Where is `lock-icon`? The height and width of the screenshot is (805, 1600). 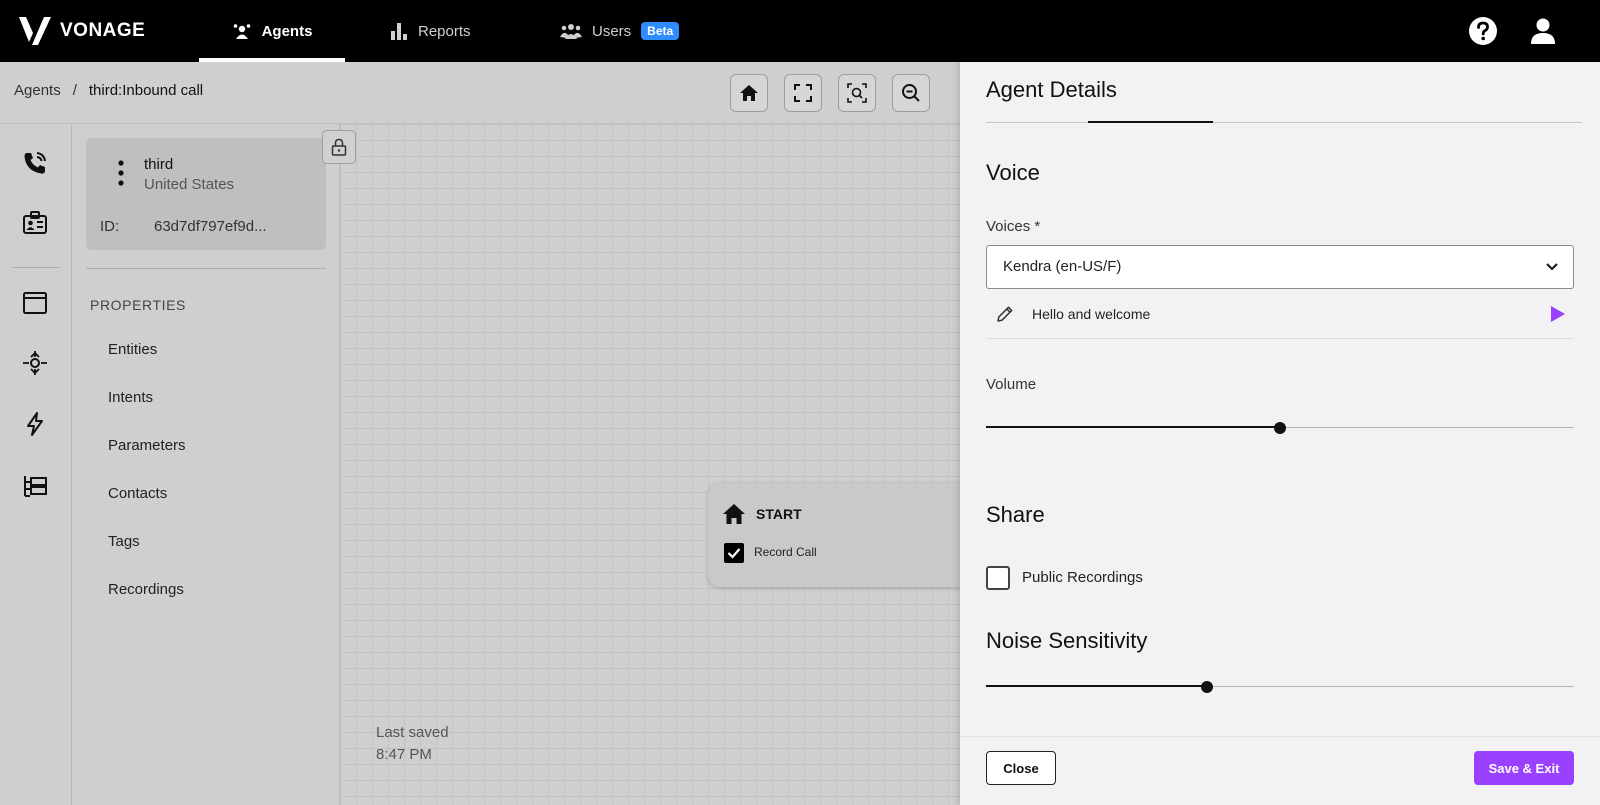 lock-icon is located at coordinates (339, 147).